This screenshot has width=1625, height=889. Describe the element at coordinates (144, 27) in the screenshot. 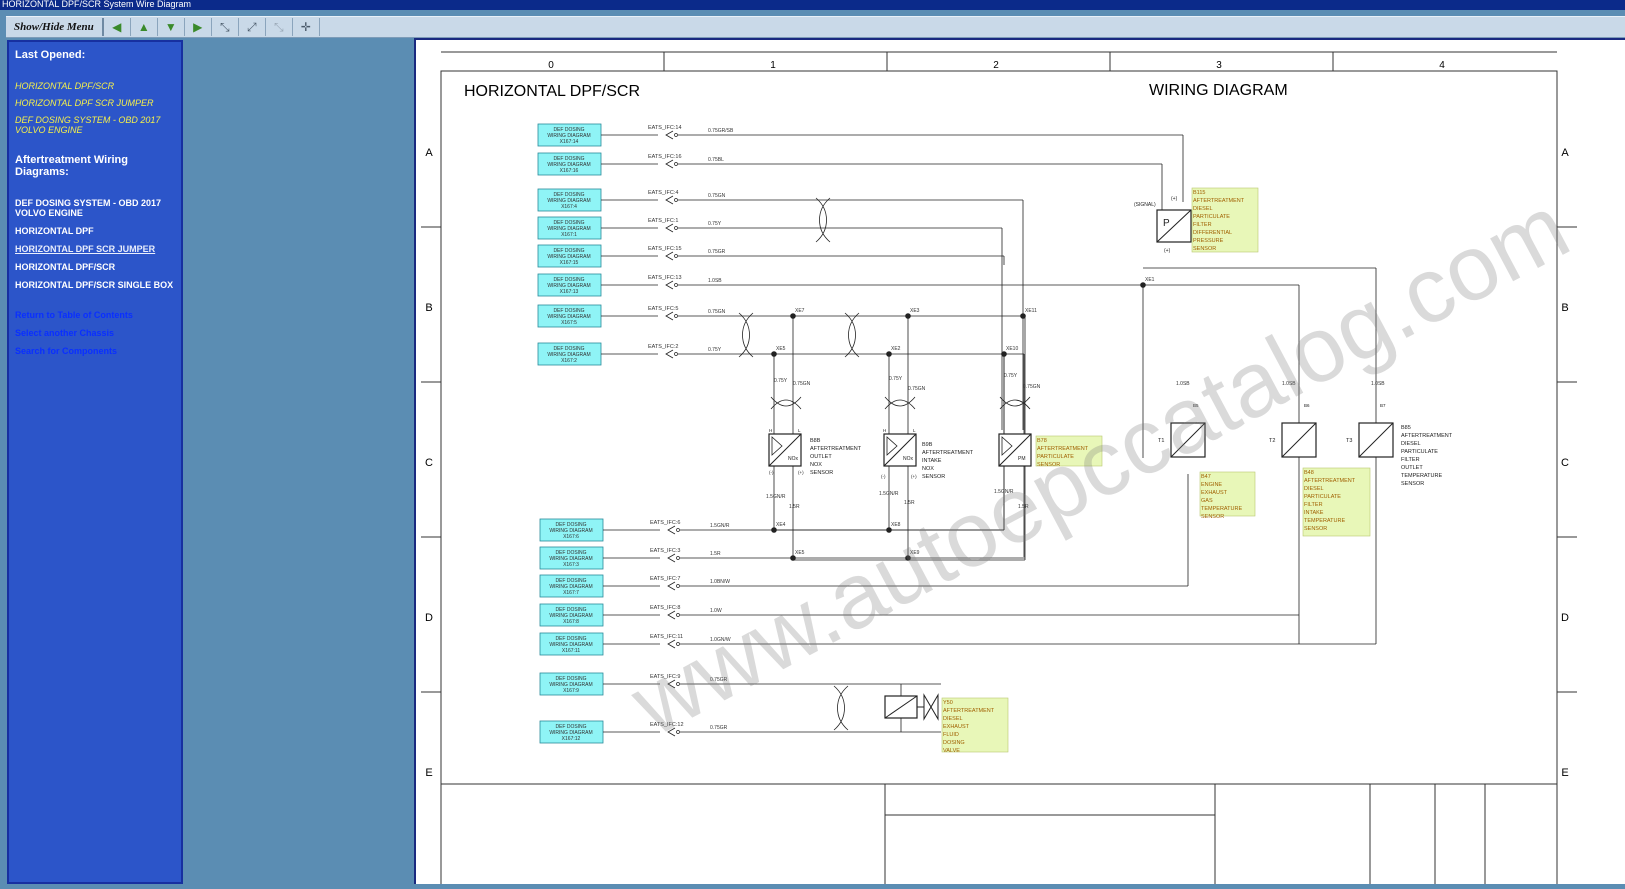

I see `arrow-up-icon: ▲` at that location.